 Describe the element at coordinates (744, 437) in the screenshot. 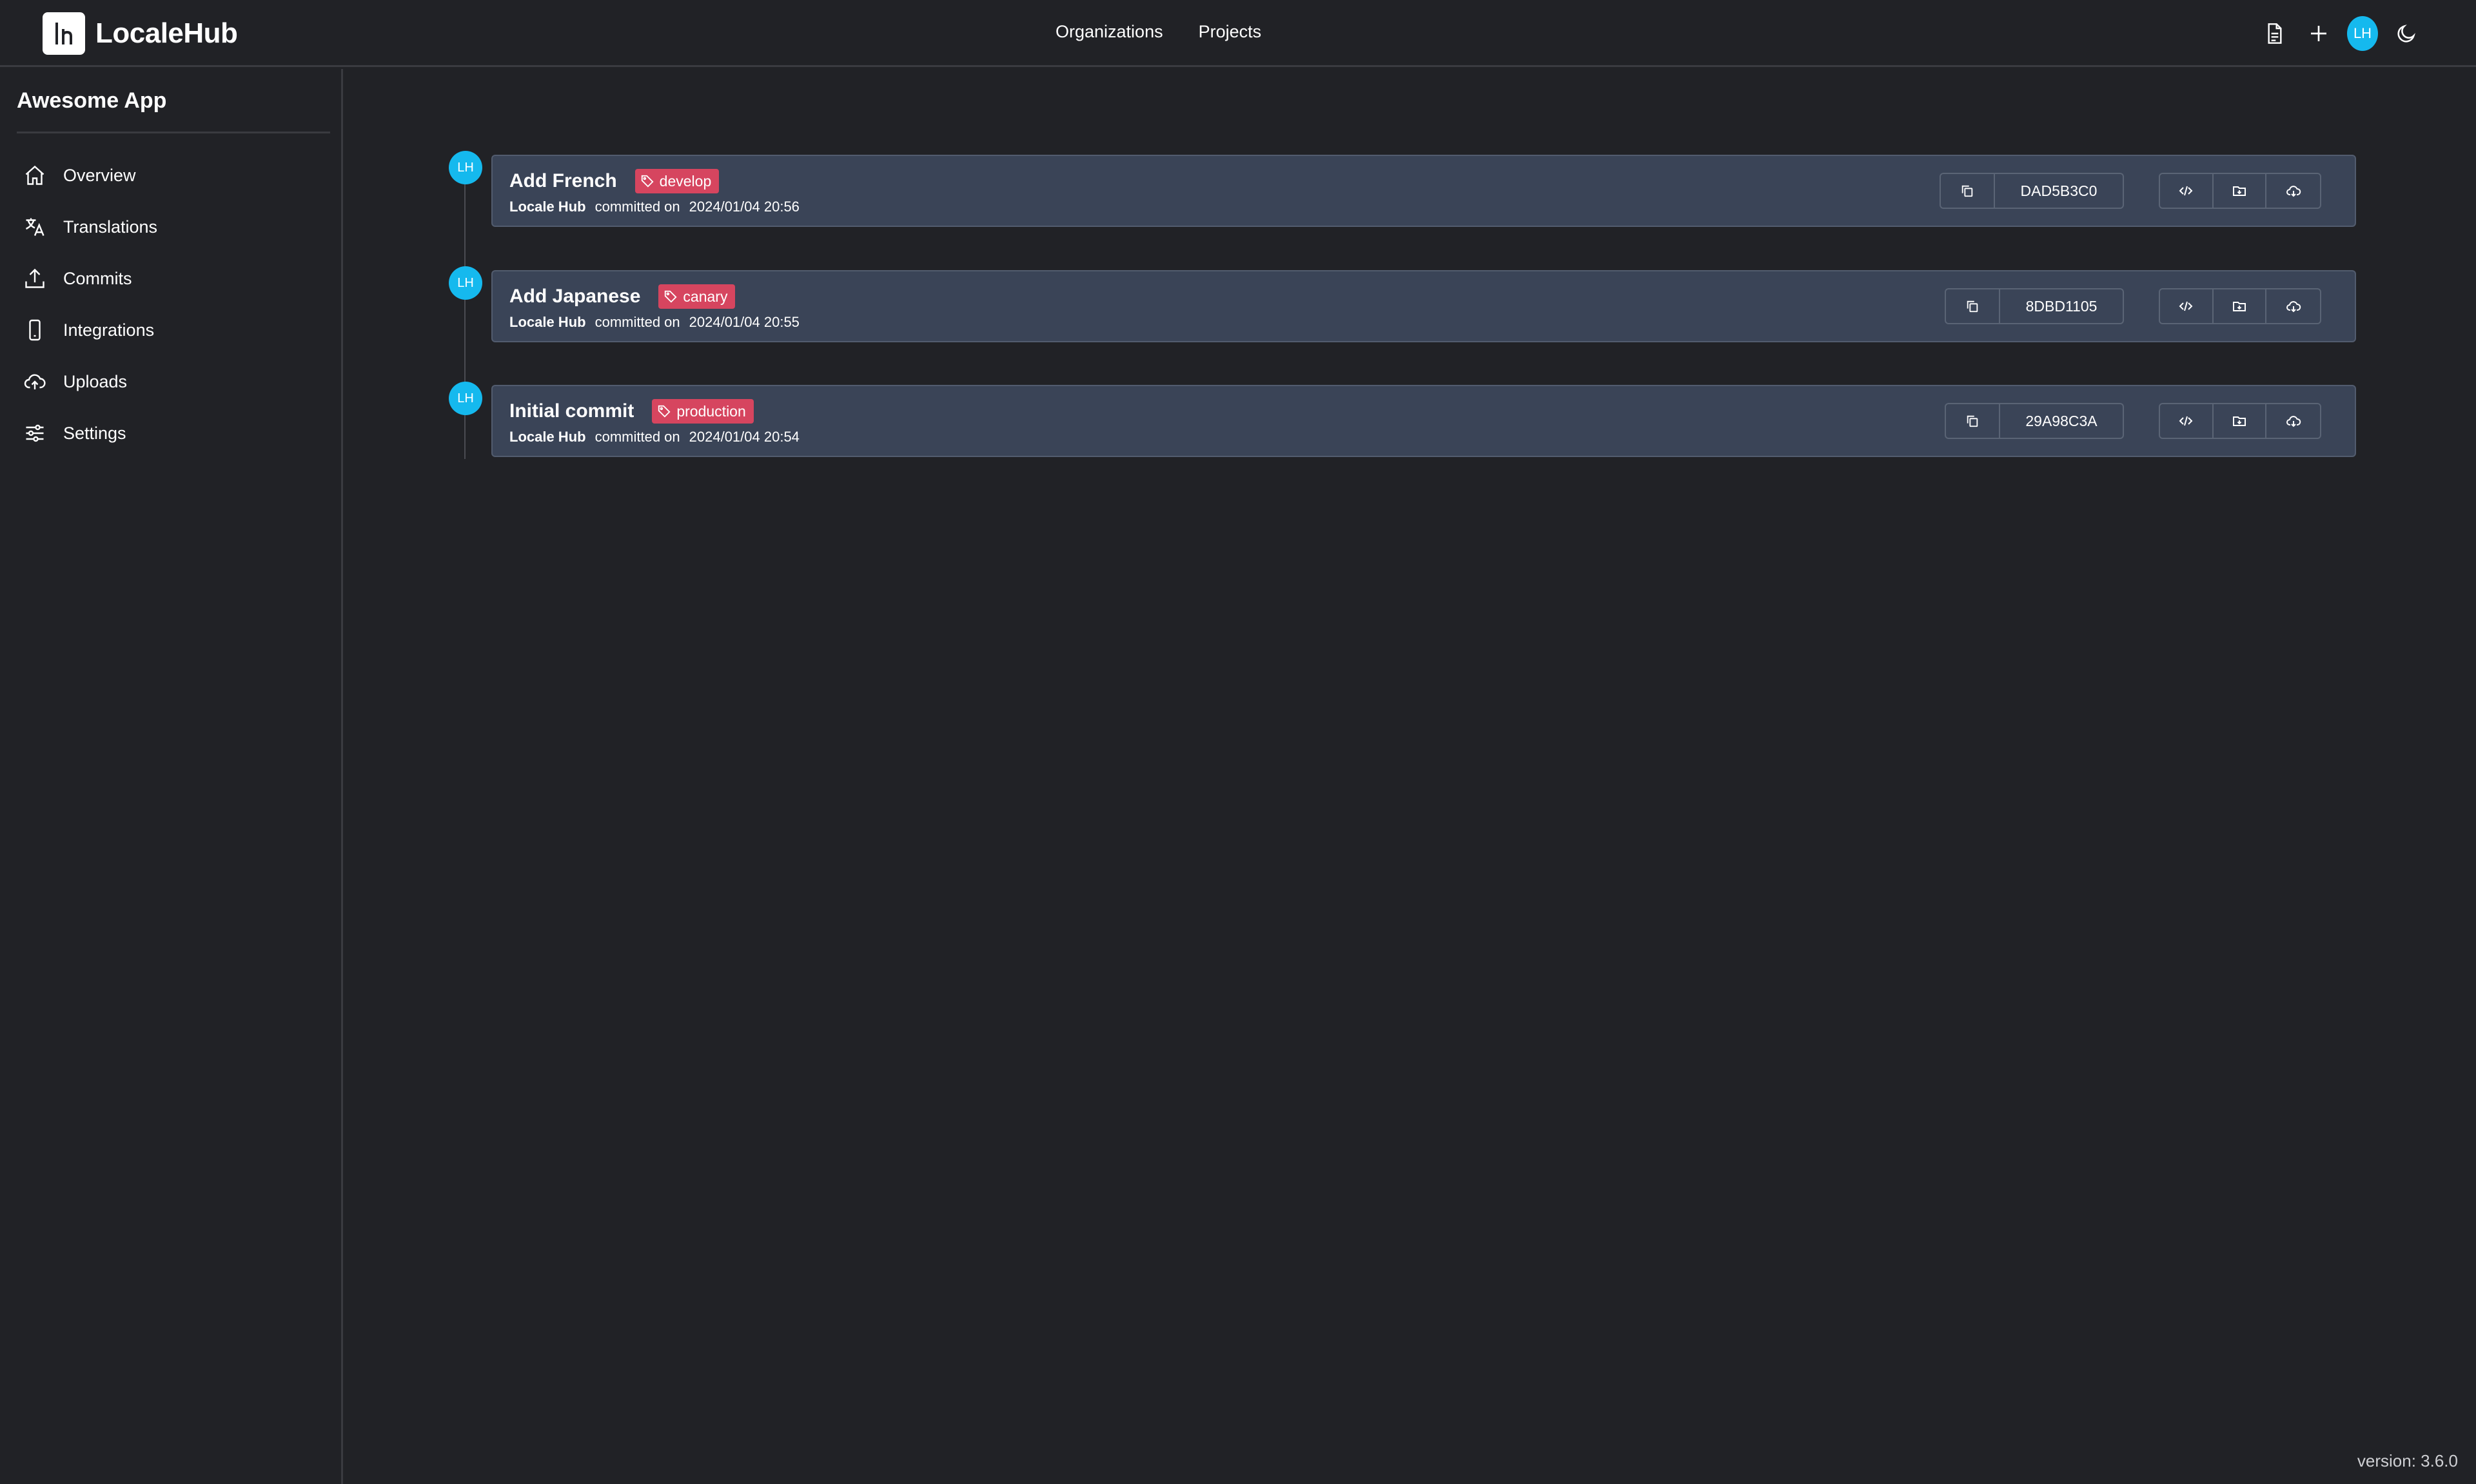

I see `commit-date: 2024/01/04 20:54` at that location.